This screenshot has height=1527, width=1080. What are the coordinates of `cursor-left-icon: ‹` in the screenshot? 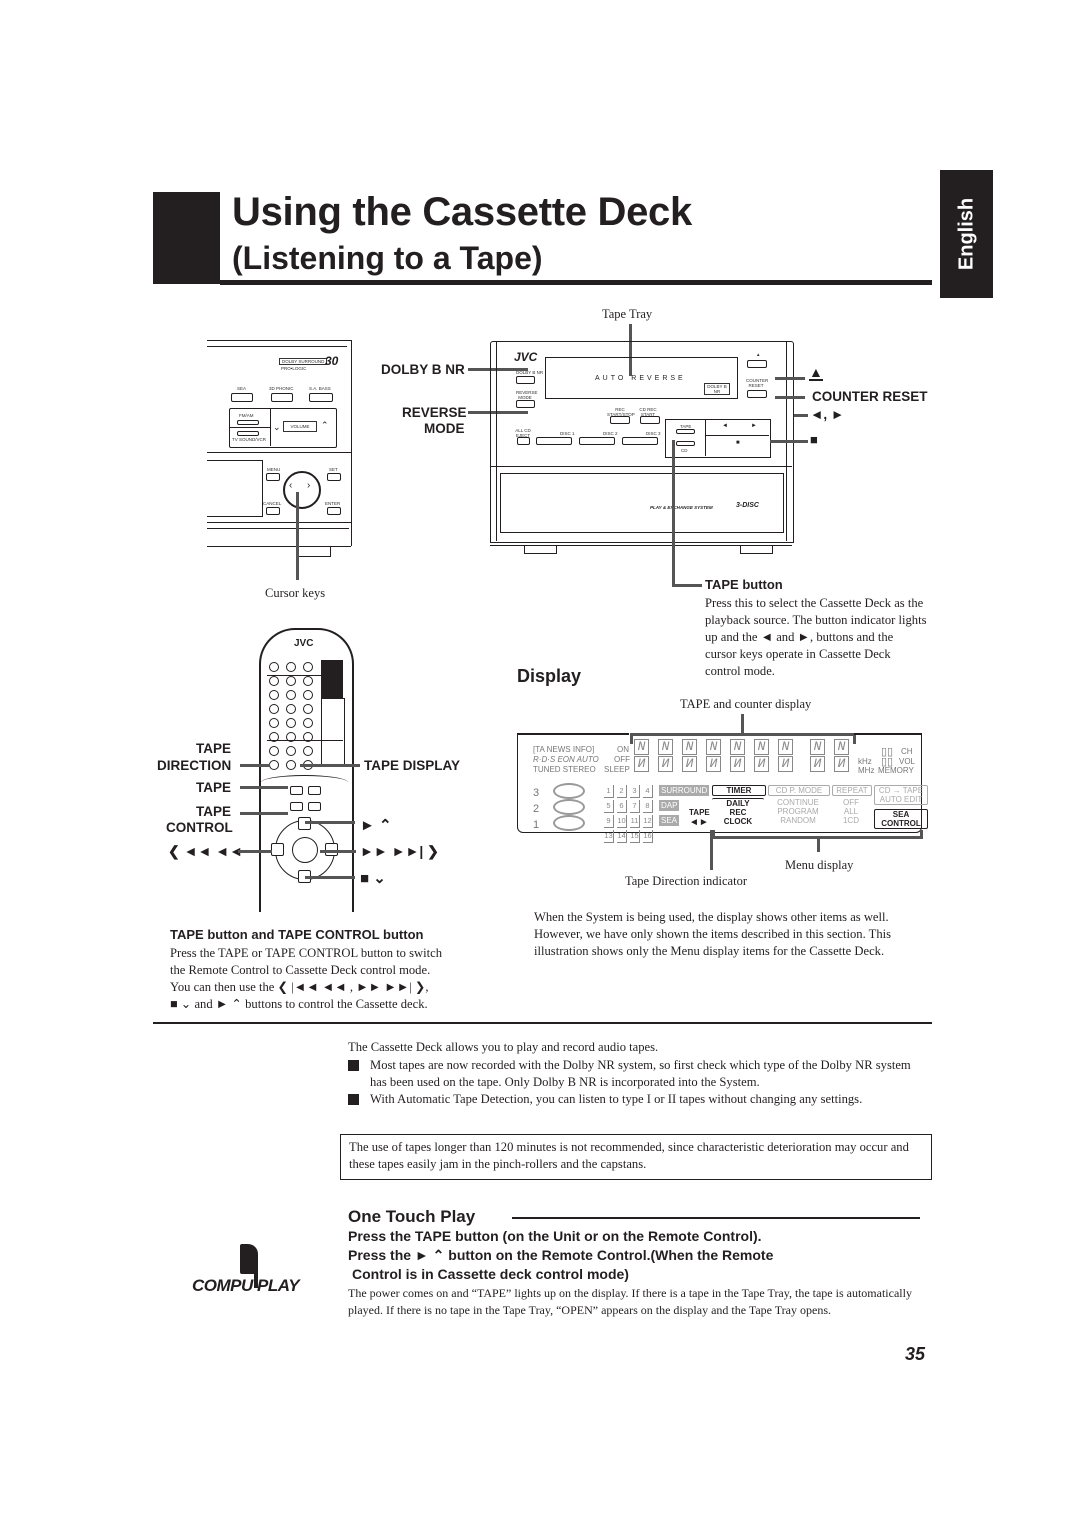 It's located at (290, 485).